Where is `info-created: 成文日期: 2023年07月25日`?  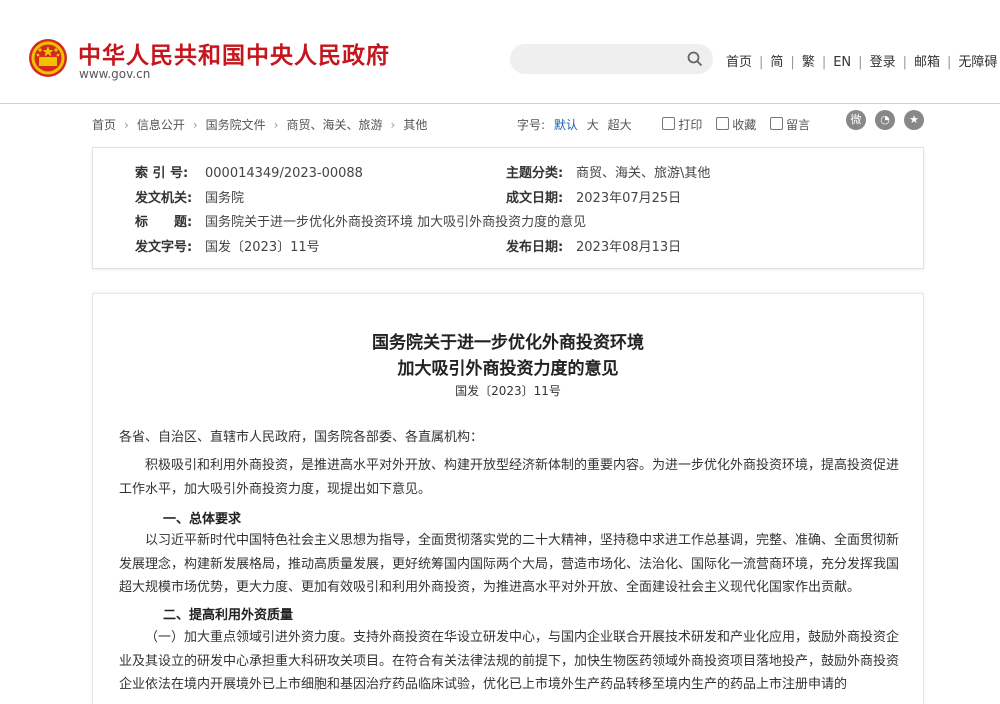
info-created: 成文日期: 2023年07月25日 is located at coordinates (593, 196).